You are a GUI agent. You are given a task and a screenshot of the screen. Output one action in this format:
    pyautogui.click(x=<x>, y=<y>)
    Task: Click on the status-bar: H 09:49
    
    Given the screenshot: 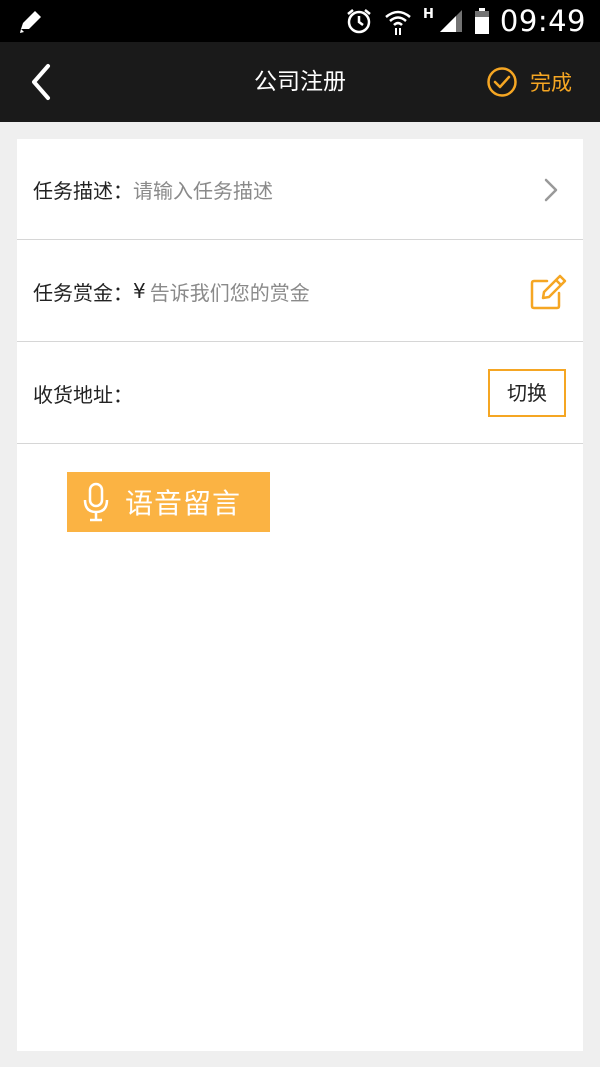 What is the action you would take?
    pyautogui.click(x=300, y=21)
    